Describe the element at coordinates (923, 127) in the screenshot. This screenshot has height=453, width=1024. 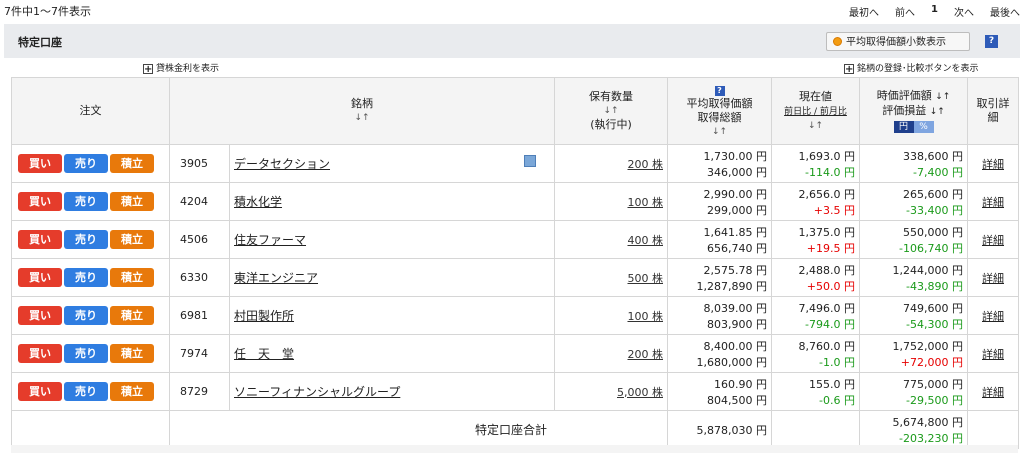
I see `percent-button: %` at that location.